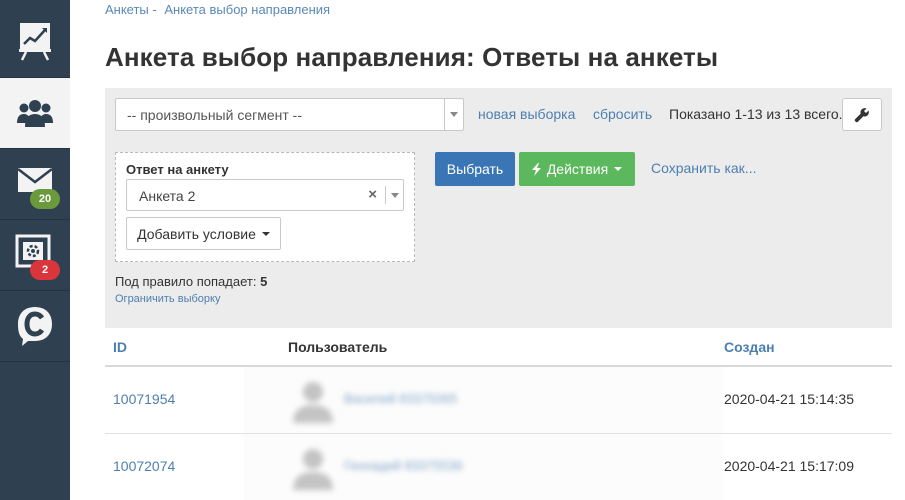  What do you see at coordinates (756, 114) in the screenshot?
I see `results-count-text: Показано 1-13 из 13 всего.` at bounding box center [756, 114].